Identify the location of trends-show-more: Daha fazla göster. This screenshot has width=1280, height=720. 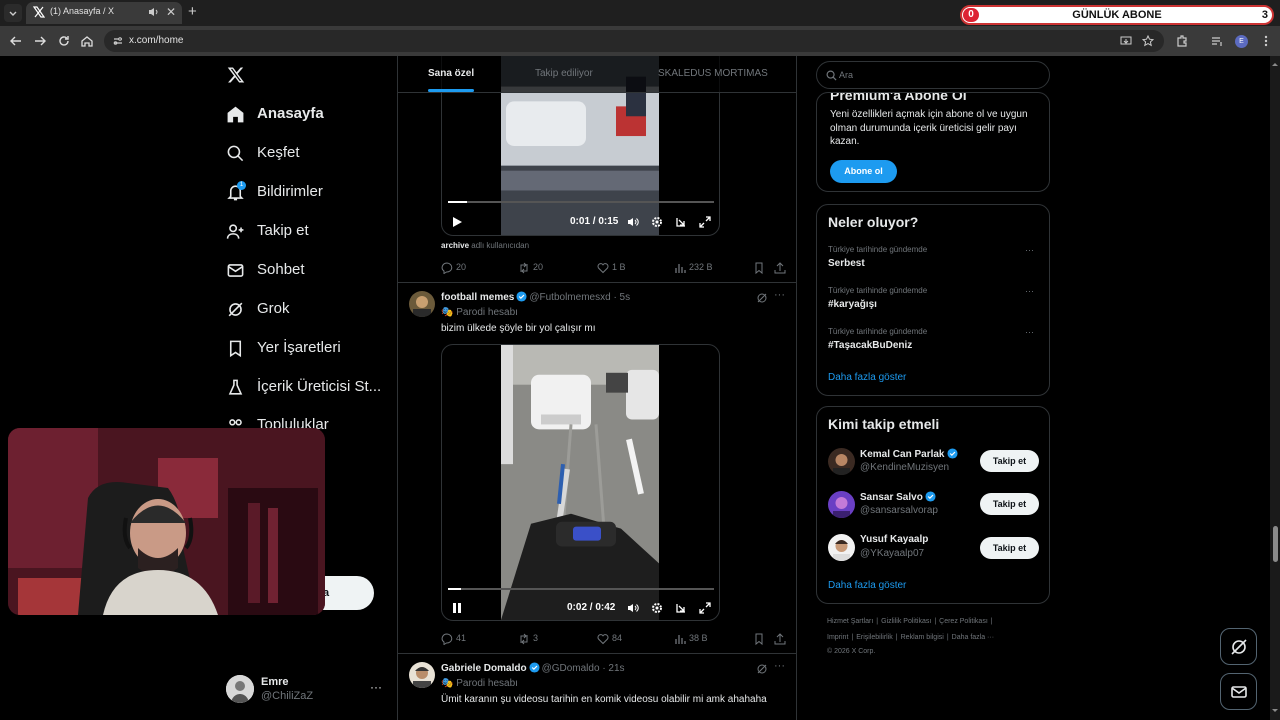
(867, 377).